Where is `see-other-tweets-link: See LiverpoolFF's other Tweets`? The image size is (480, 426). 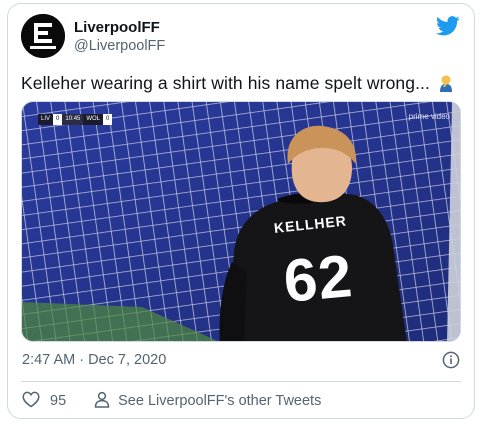 see-other-tweets-link: See LiverpoolFF's other Tweets is located at coordinates (207, 401).